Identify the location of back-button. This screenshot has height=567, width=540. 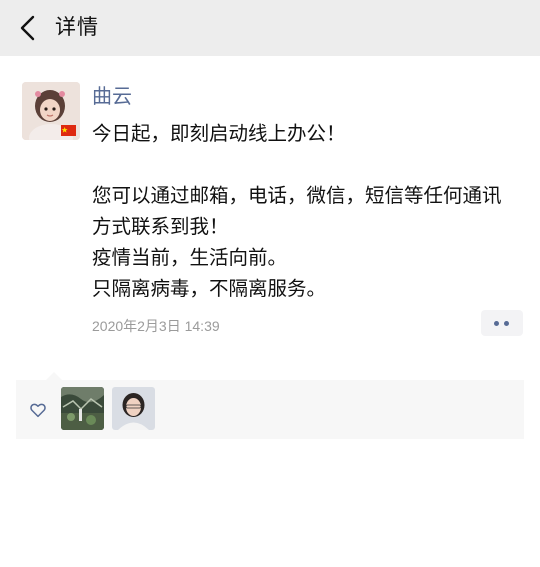
(28, 28).